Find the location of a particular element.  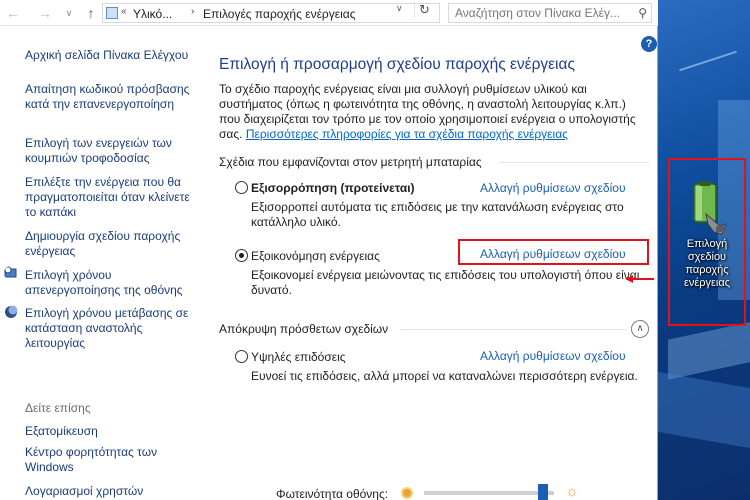

search-field: ⚲ is located at coordinates (550, 13).